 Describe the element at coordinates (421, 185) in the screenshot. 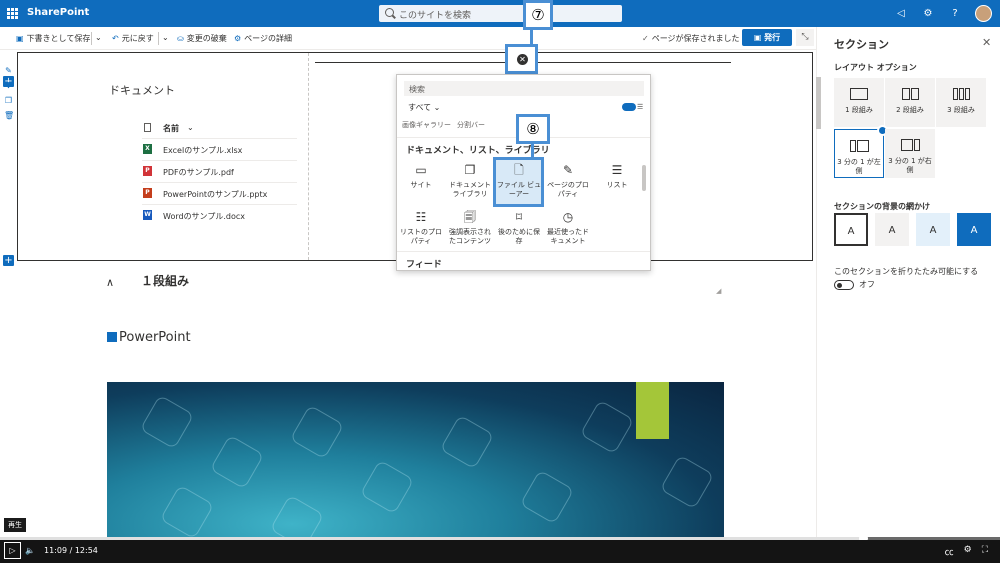

I see `picker-item-label: サイト` at that location.